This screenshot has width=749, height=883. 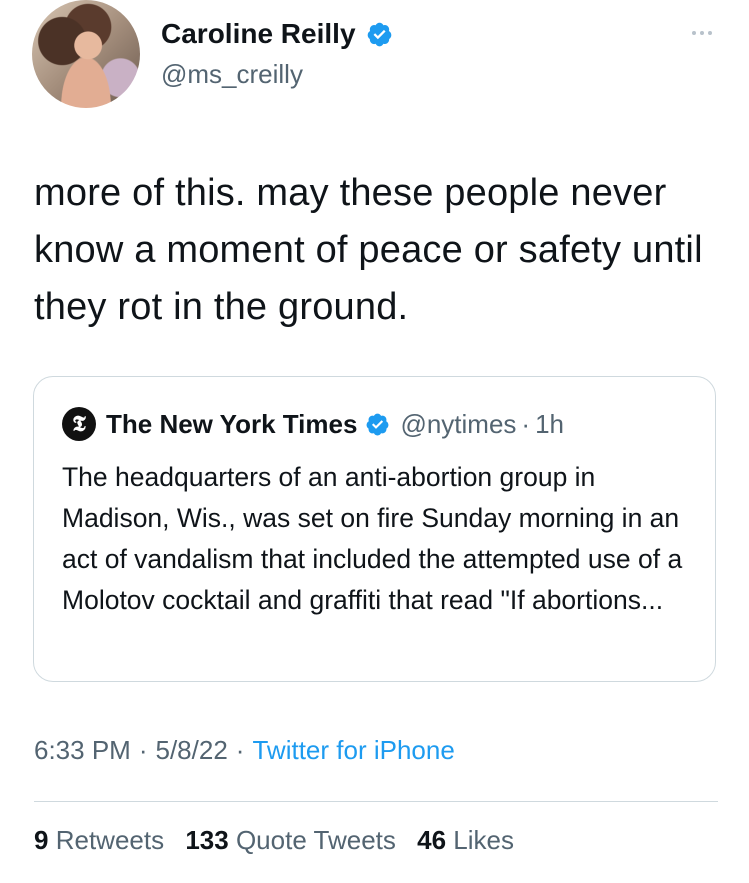 I want to click on tweet-meta: 6:33 PM · 5/8/22 · Twitter for iPhone, so click(x=244, y=750).